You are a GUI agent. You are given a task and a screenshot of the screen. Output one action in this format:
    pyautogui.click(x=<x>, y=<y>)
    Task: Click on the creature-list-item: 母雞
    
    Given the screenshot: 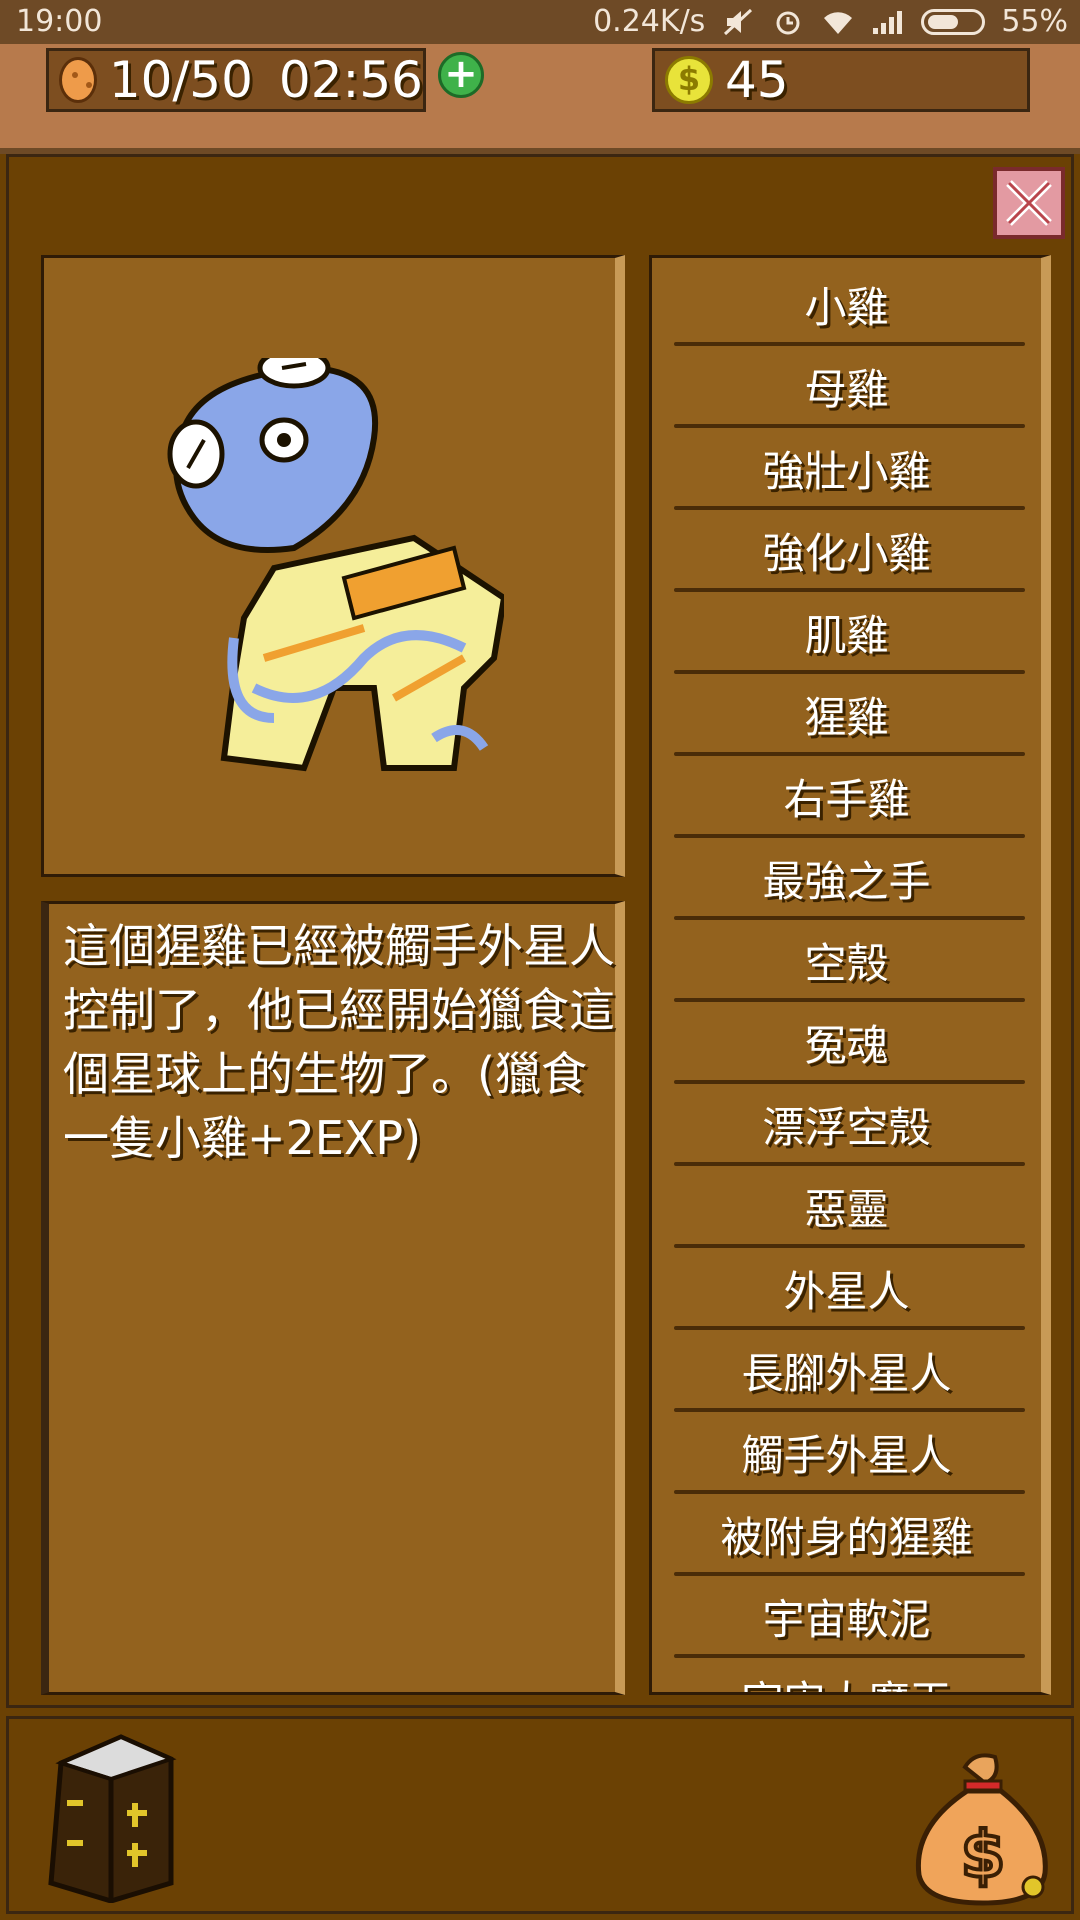 What is the action you would take?
    pyautogui.click(x=846, y=393)
    